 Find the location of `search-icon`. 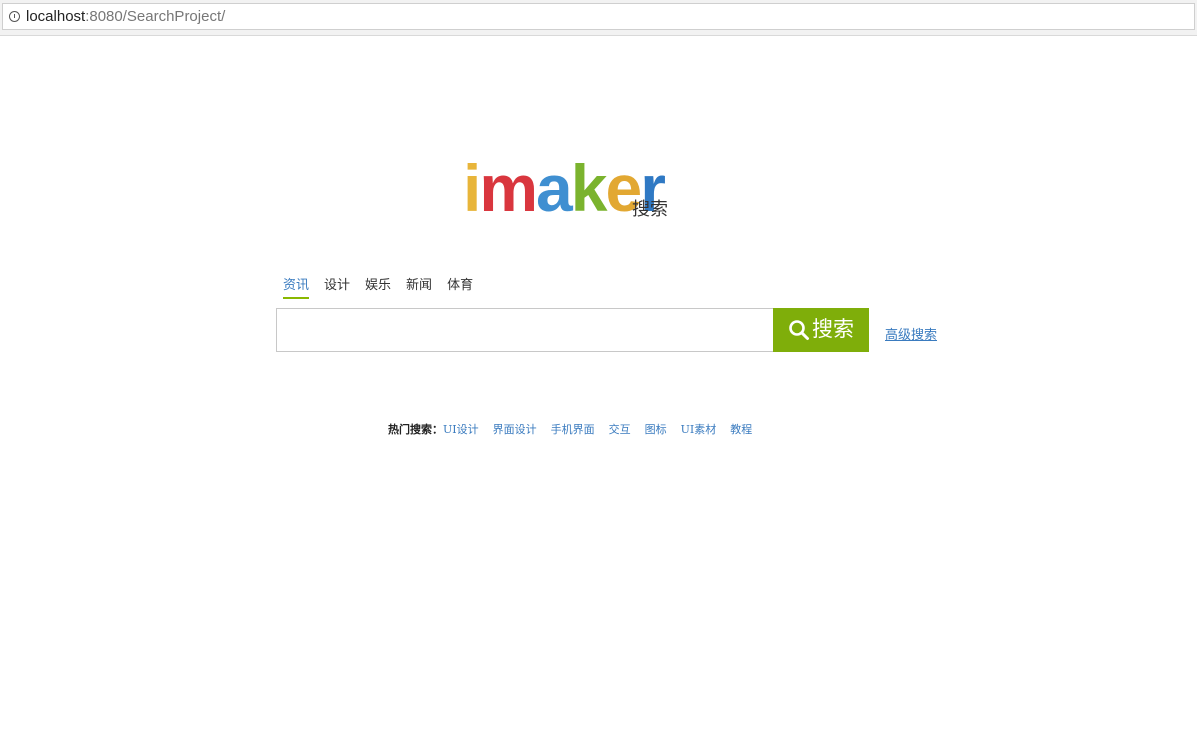

search-icon is located at coordinates (799, 330).